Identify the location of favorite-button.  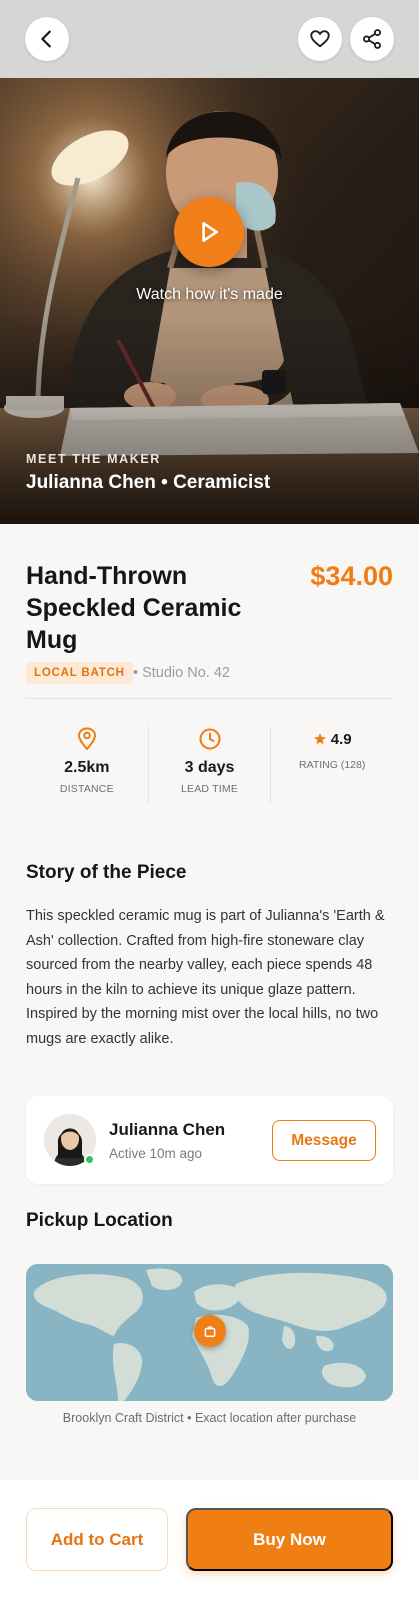
(320, 39).